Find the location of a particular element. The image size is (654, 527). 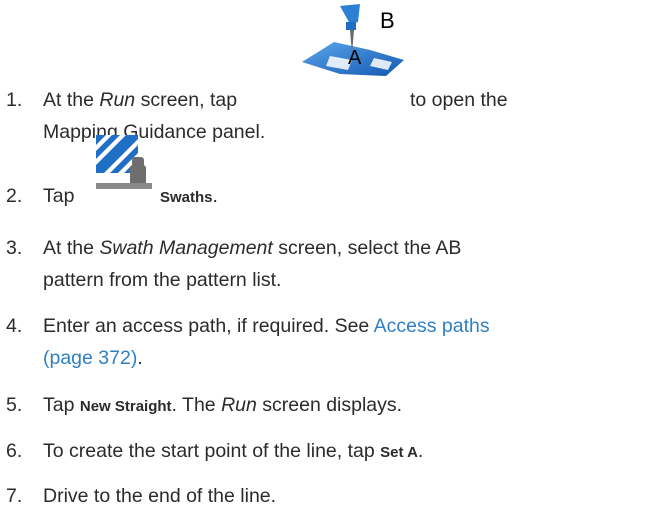

step-text: pattern from the pattern list. is located at coordinates (162, 280).